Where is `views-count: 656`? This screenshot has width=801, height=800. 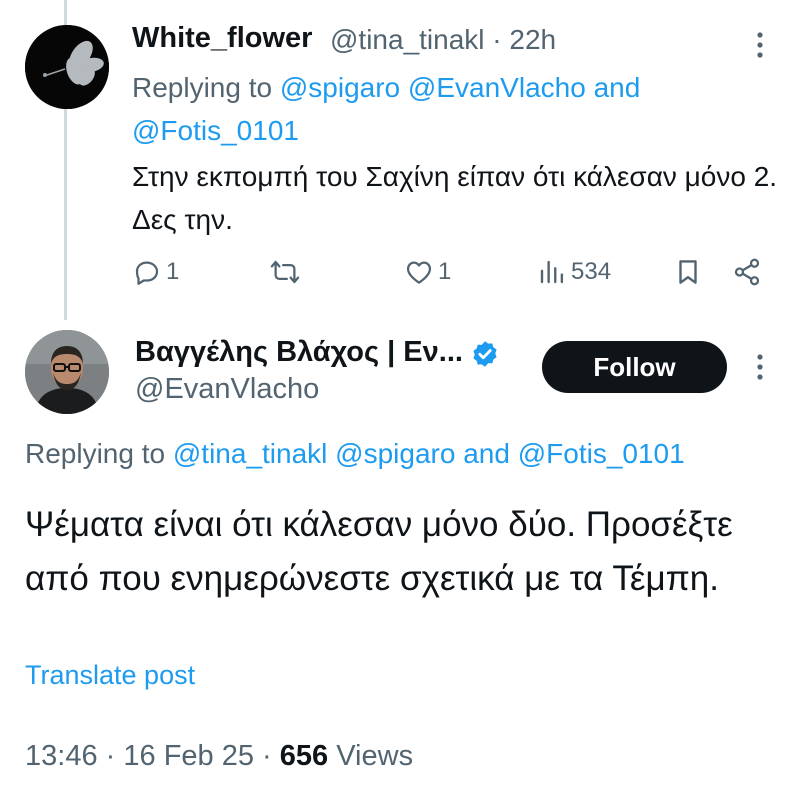 views-count: 656 is located at coordinates (304, 756).